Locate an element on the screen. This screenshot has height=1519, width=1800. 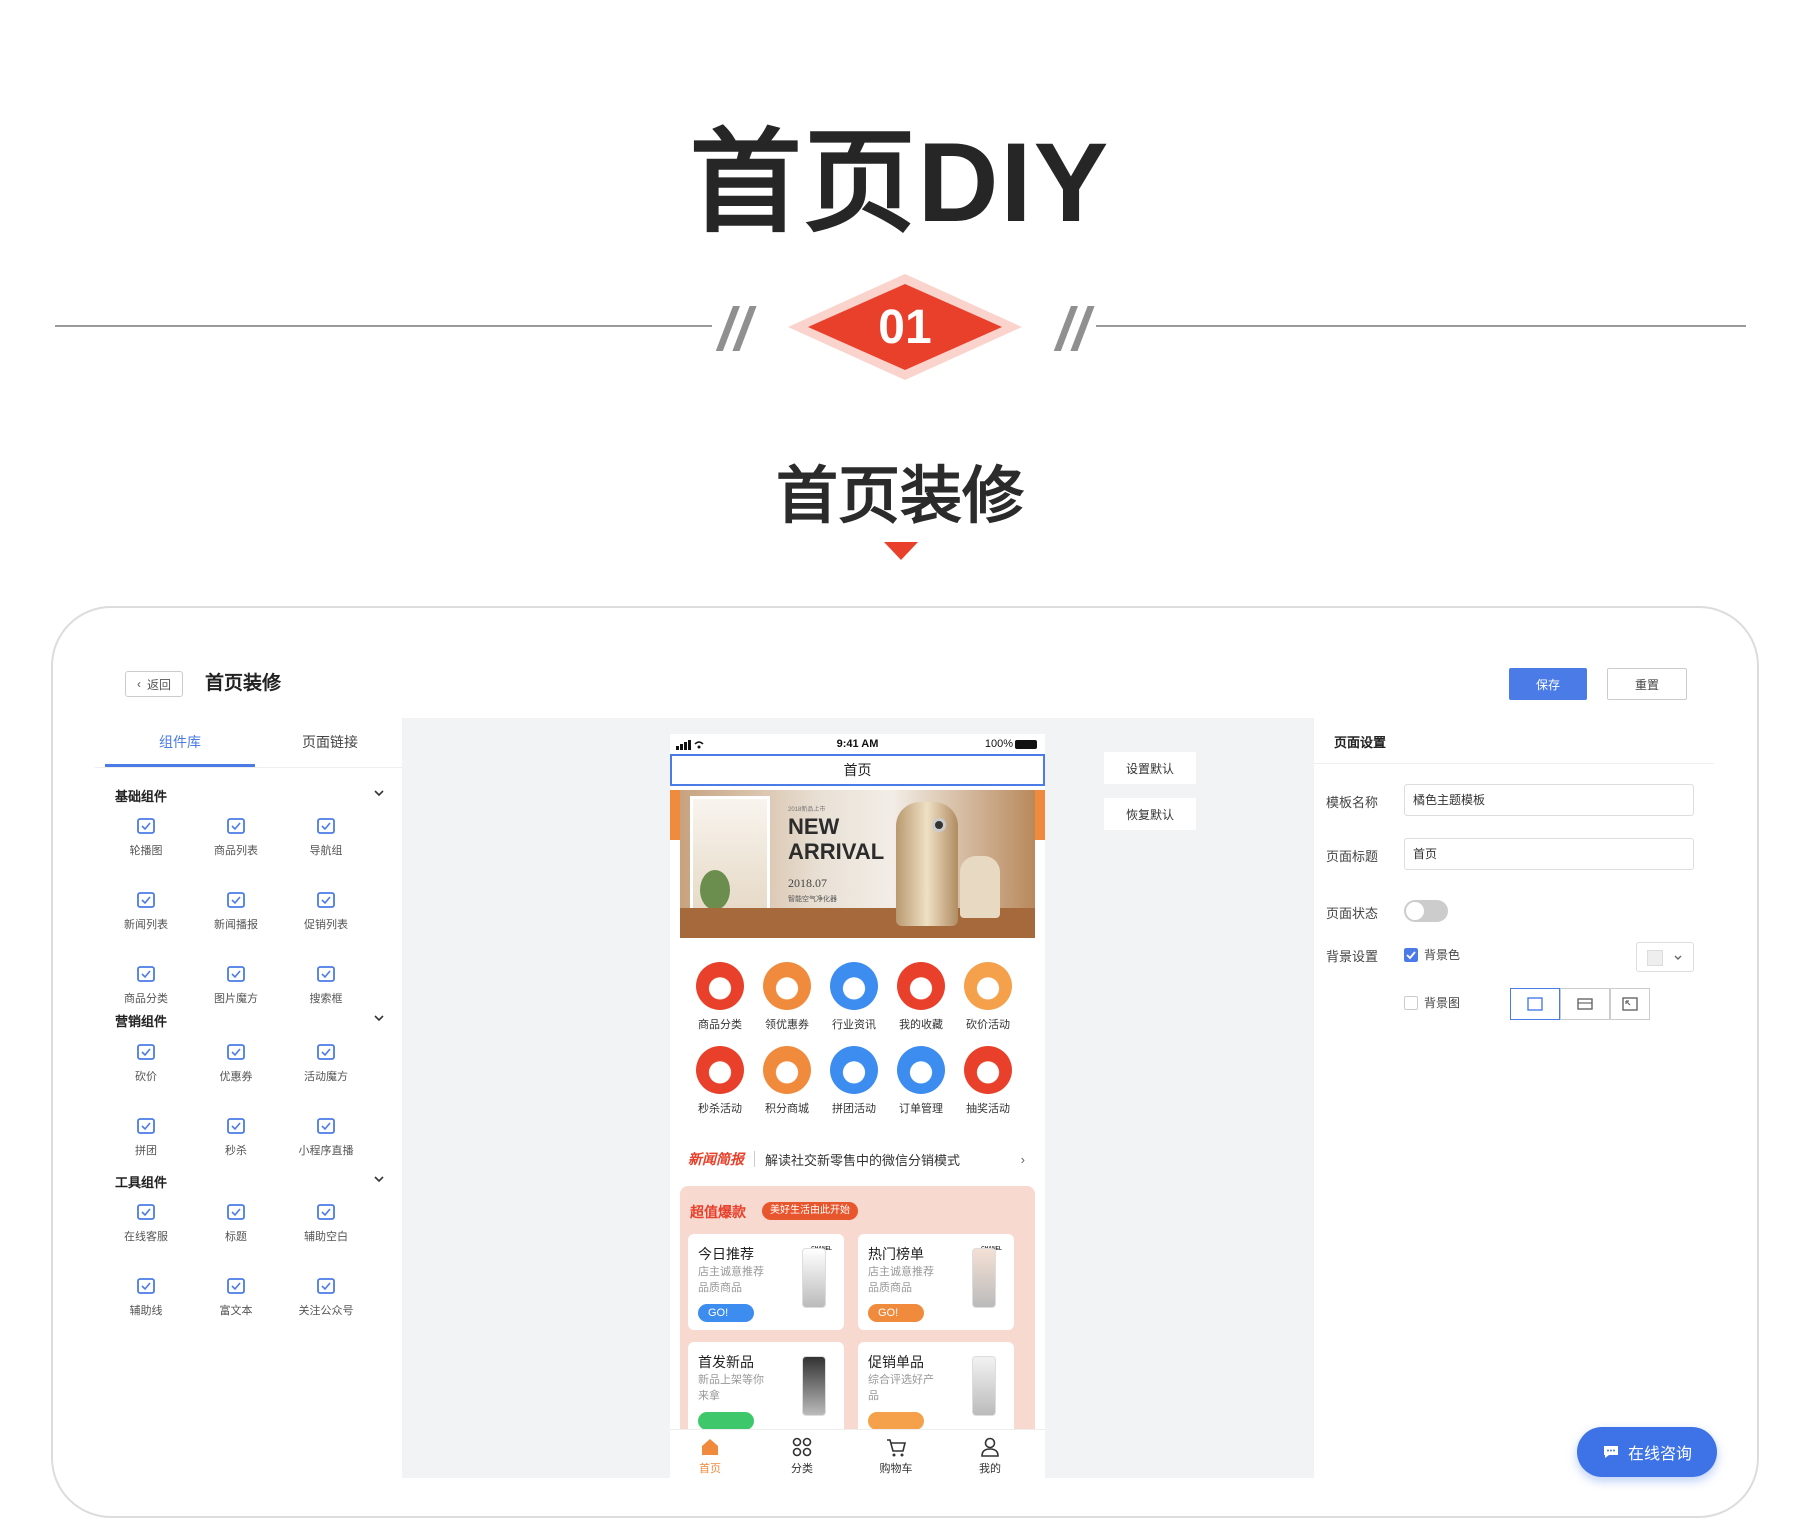
category-label: 订单管理 is located at coordinates (921, 1109).